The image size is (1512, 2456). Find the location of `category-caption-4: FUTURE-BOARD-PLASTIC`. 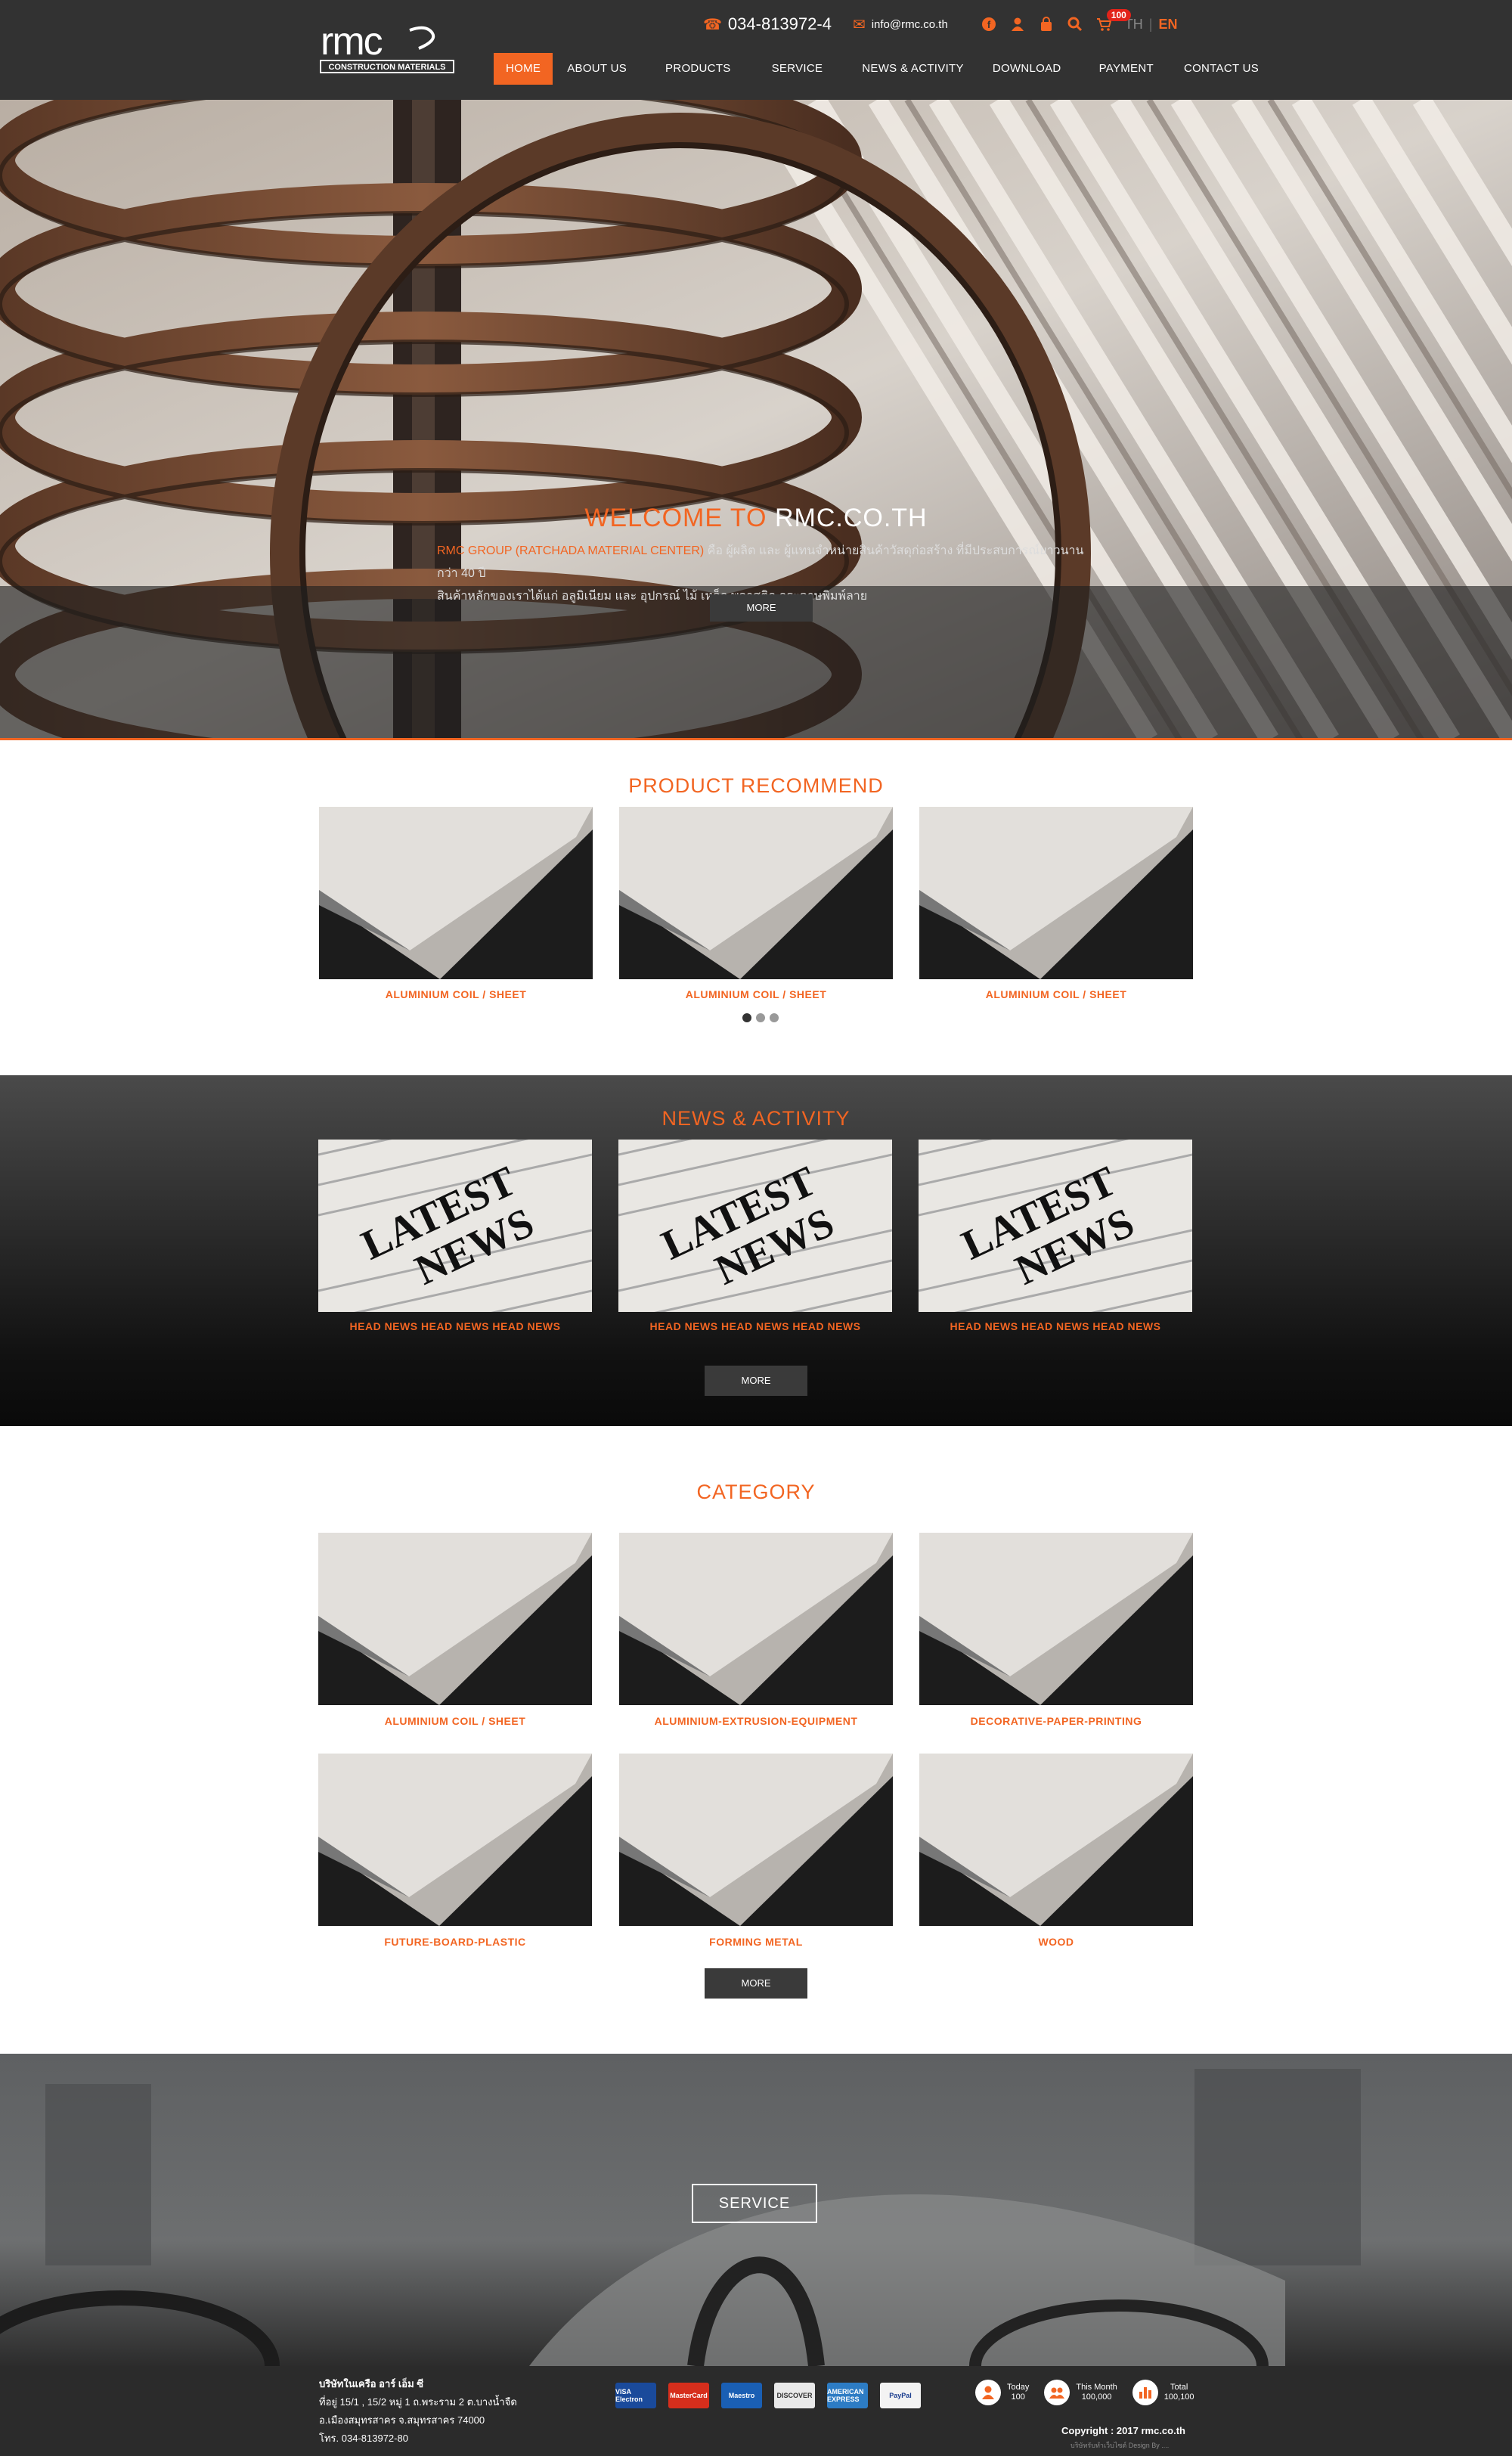

category-caption-4: FUTURE-BOARD-PLASTIC is located at coordinates (455, 1942).